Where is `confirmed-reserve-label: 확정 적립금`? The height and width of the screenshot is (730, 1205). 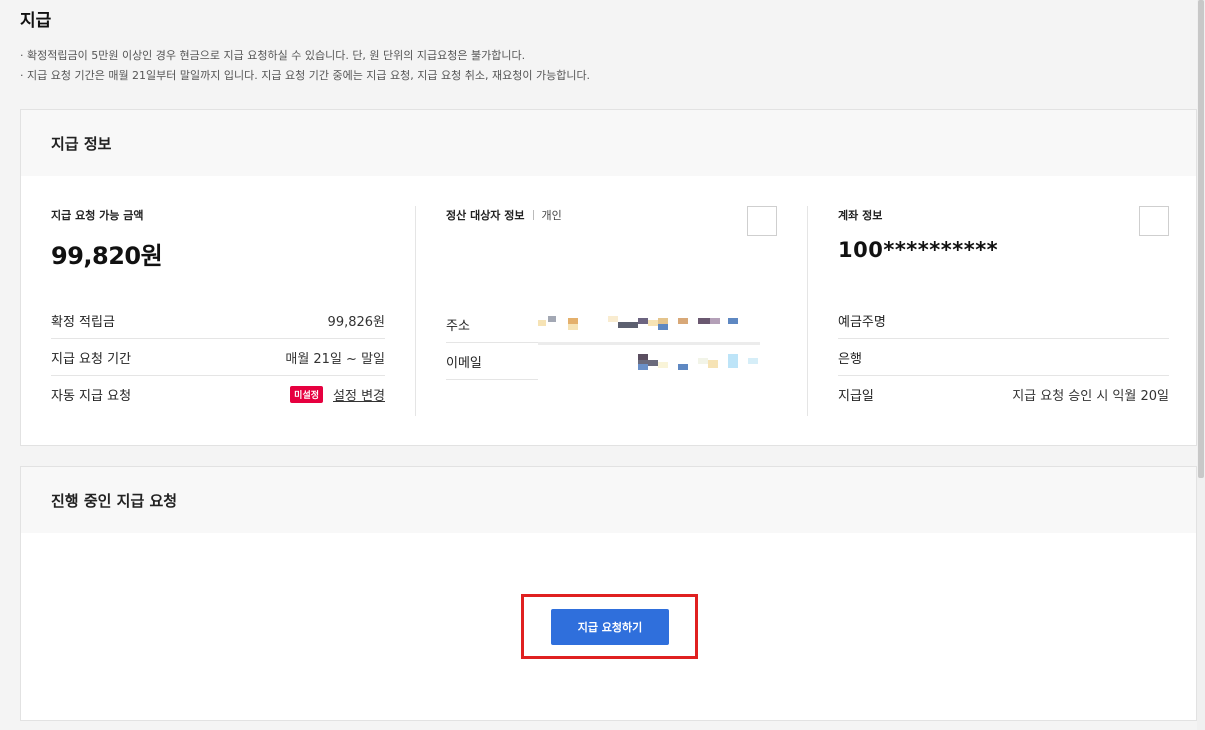
confirmed-reserve-label: 확정 적립금 is located at coordinates (83, 322).